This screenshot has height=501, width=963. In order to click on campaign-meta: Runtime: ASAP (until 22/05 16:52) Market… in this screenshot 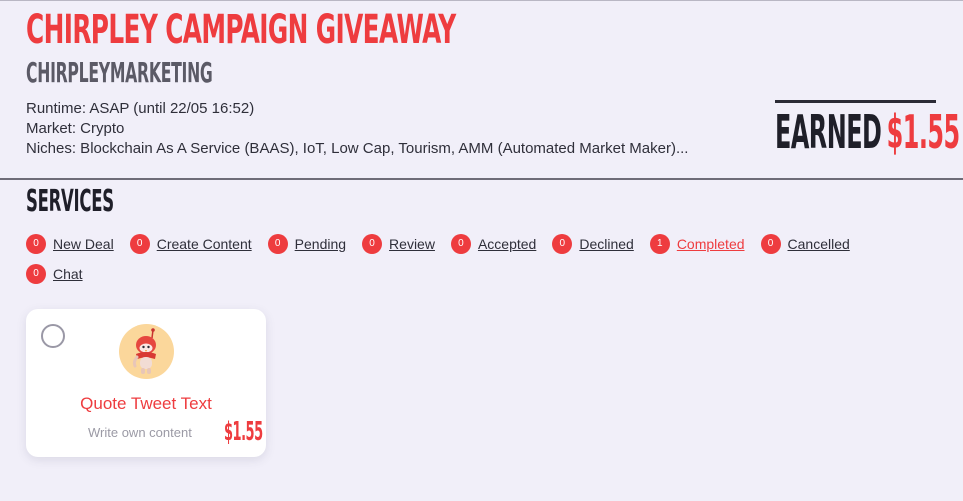, I will do `click(376, 129)`.